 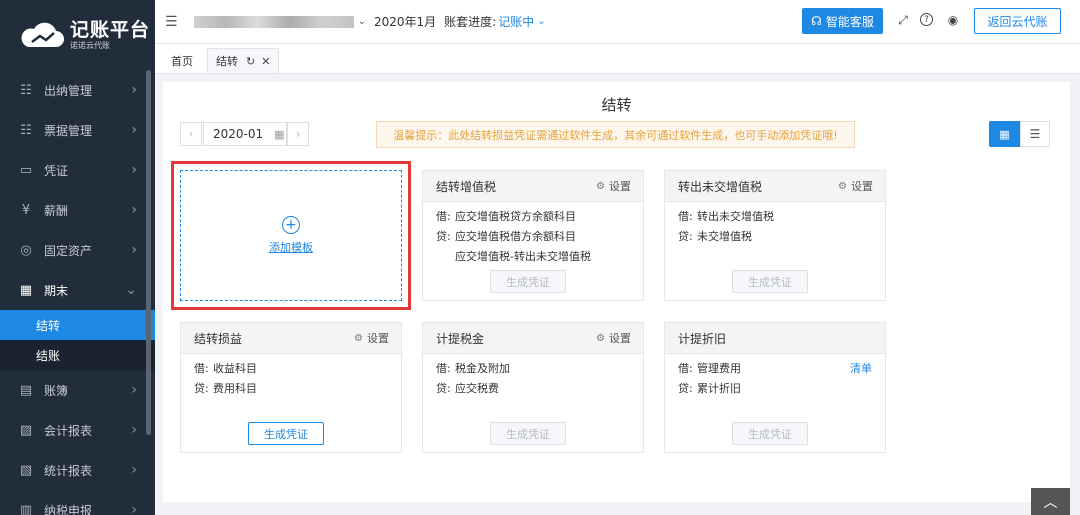 I want to click on back-to-top-button: ︿, so click(x=1050, y=501).